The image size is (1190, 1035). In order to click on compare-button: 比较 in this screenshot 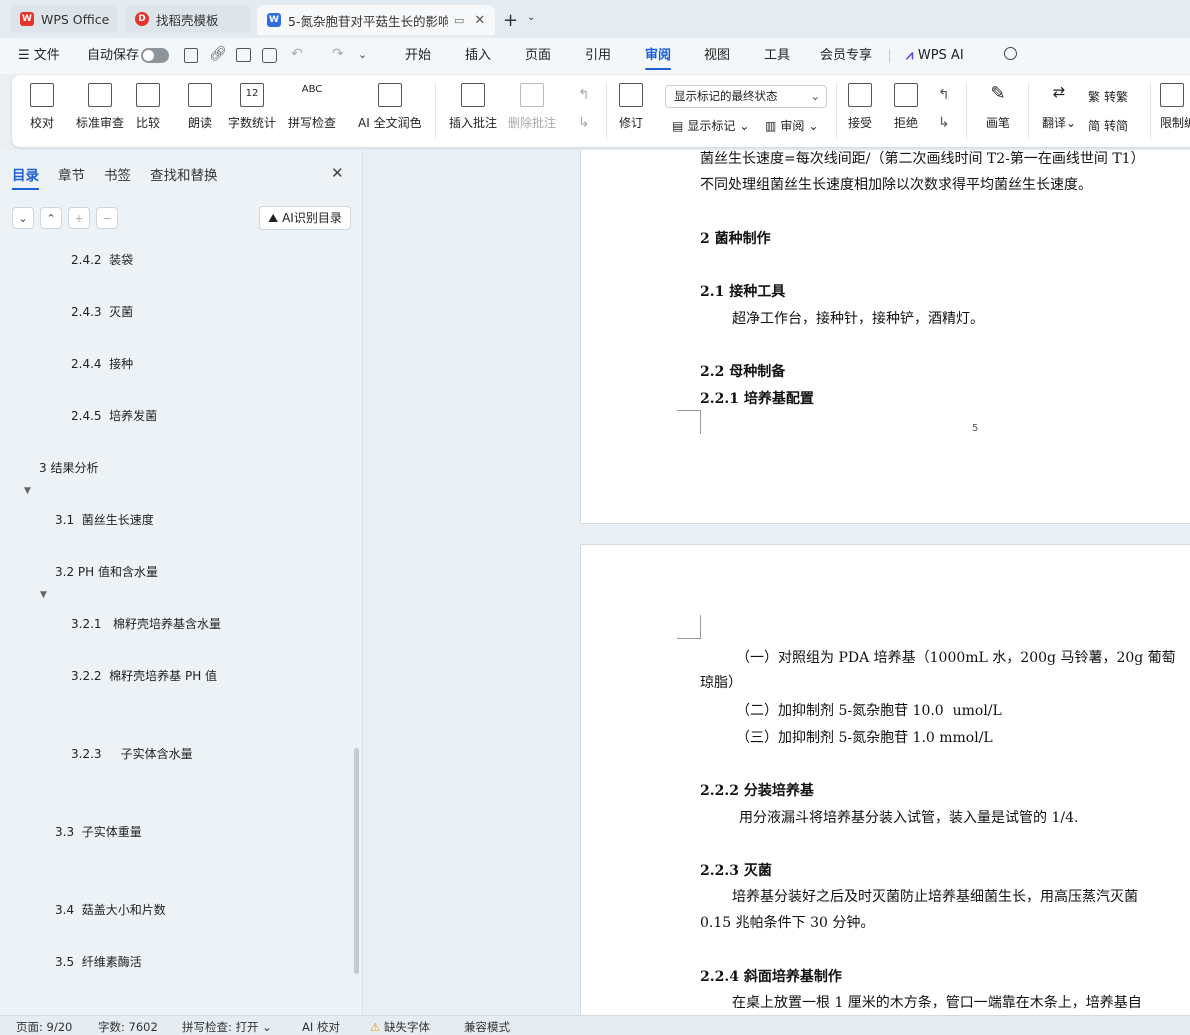, I will do `click(148, 107)`.